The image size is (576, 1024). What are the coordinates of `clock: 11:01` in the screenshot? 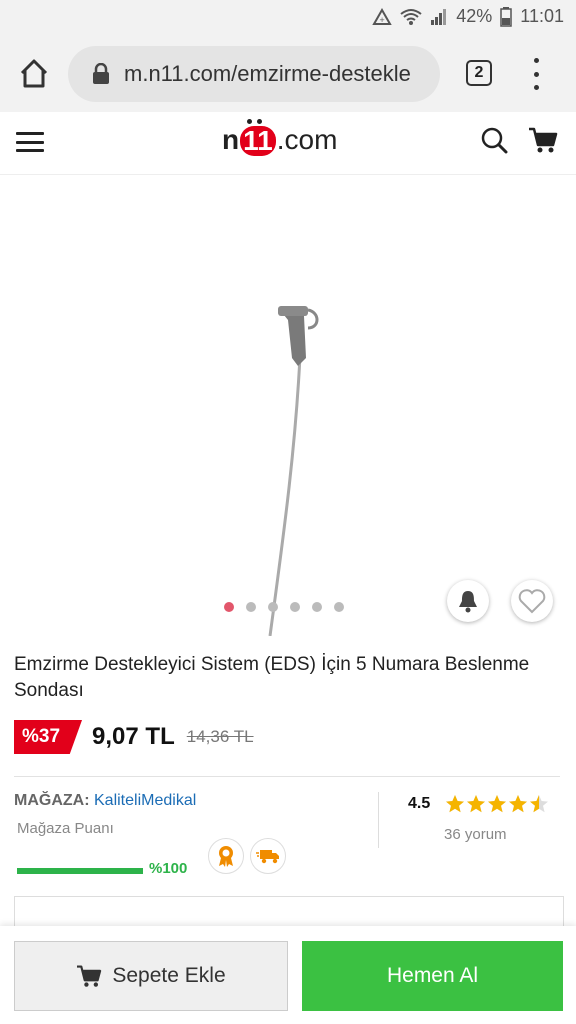 It's located at (542, 16).